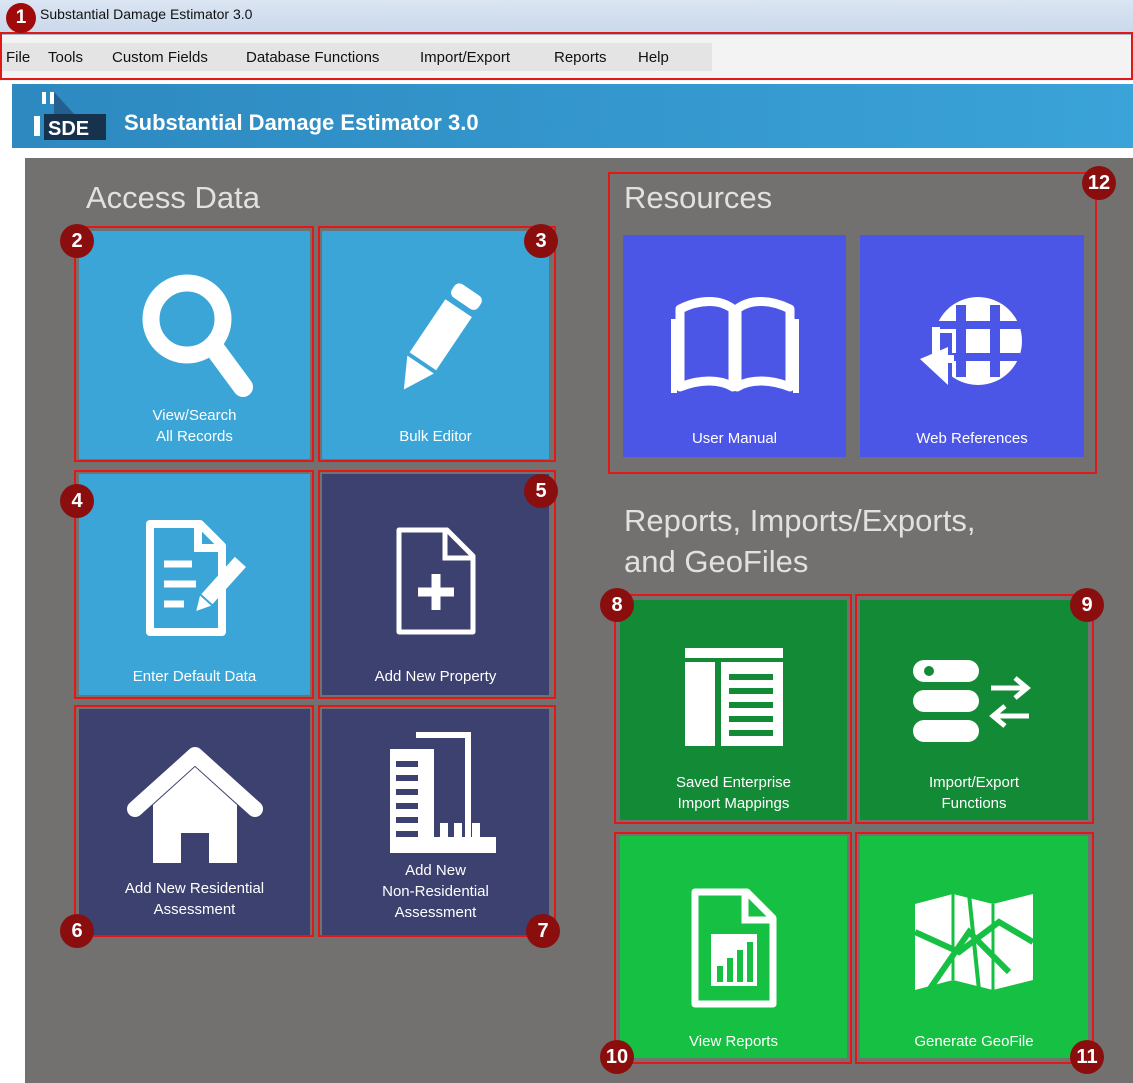 This screenshot has width=1133, height=1083. Describe the element at coordinates (800, 520) in the screenshot. I see `section-title-reports-line1: Reports, Imports/Exports,` at that location.